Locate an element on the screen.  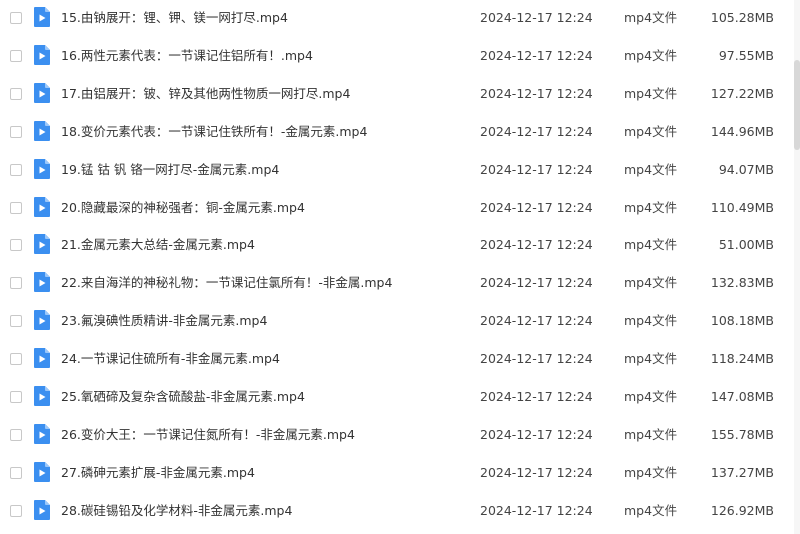
file-name: 15.由钠展开：锂、钾、镁一网打尽.mp4 is located at coordinates (174, 18).